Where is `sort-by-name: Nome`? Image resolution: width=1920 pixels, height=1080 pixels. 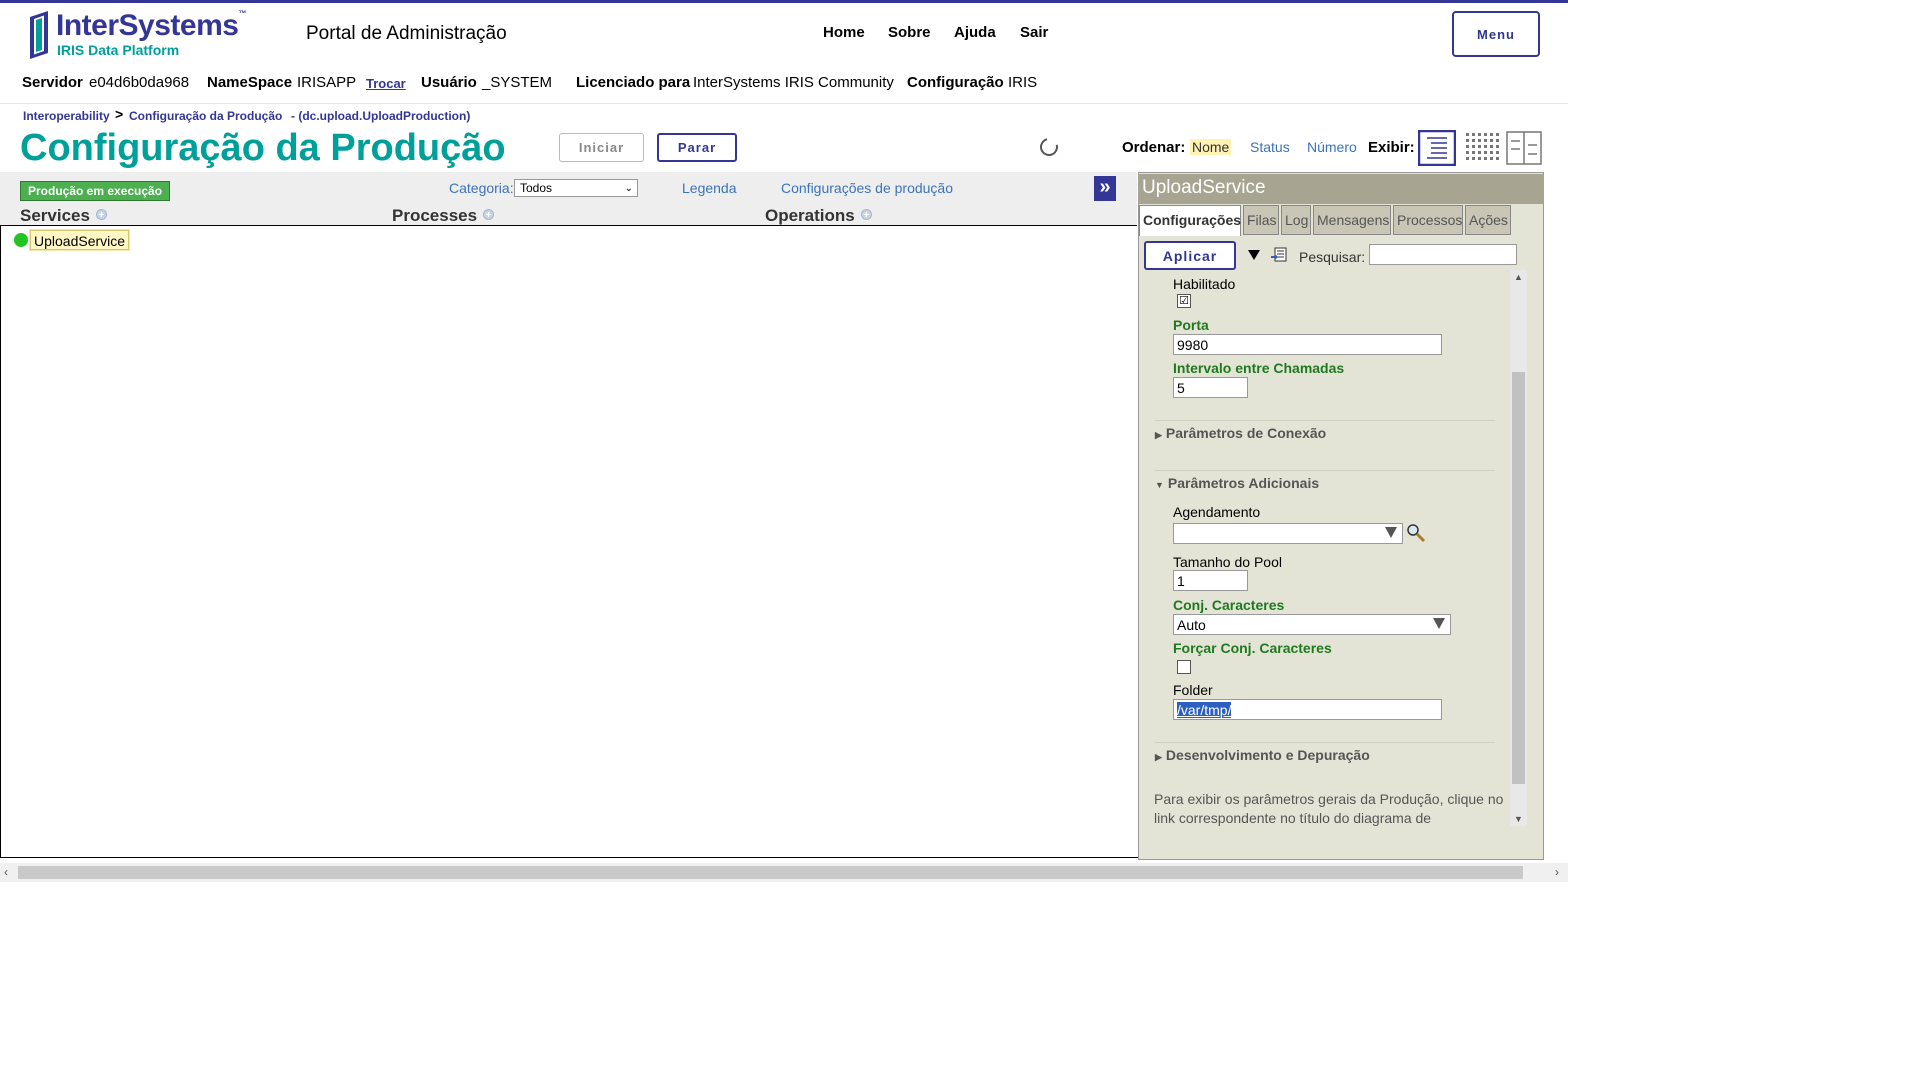 sort-by-name: Nome is located at coordinates (1211, 147).